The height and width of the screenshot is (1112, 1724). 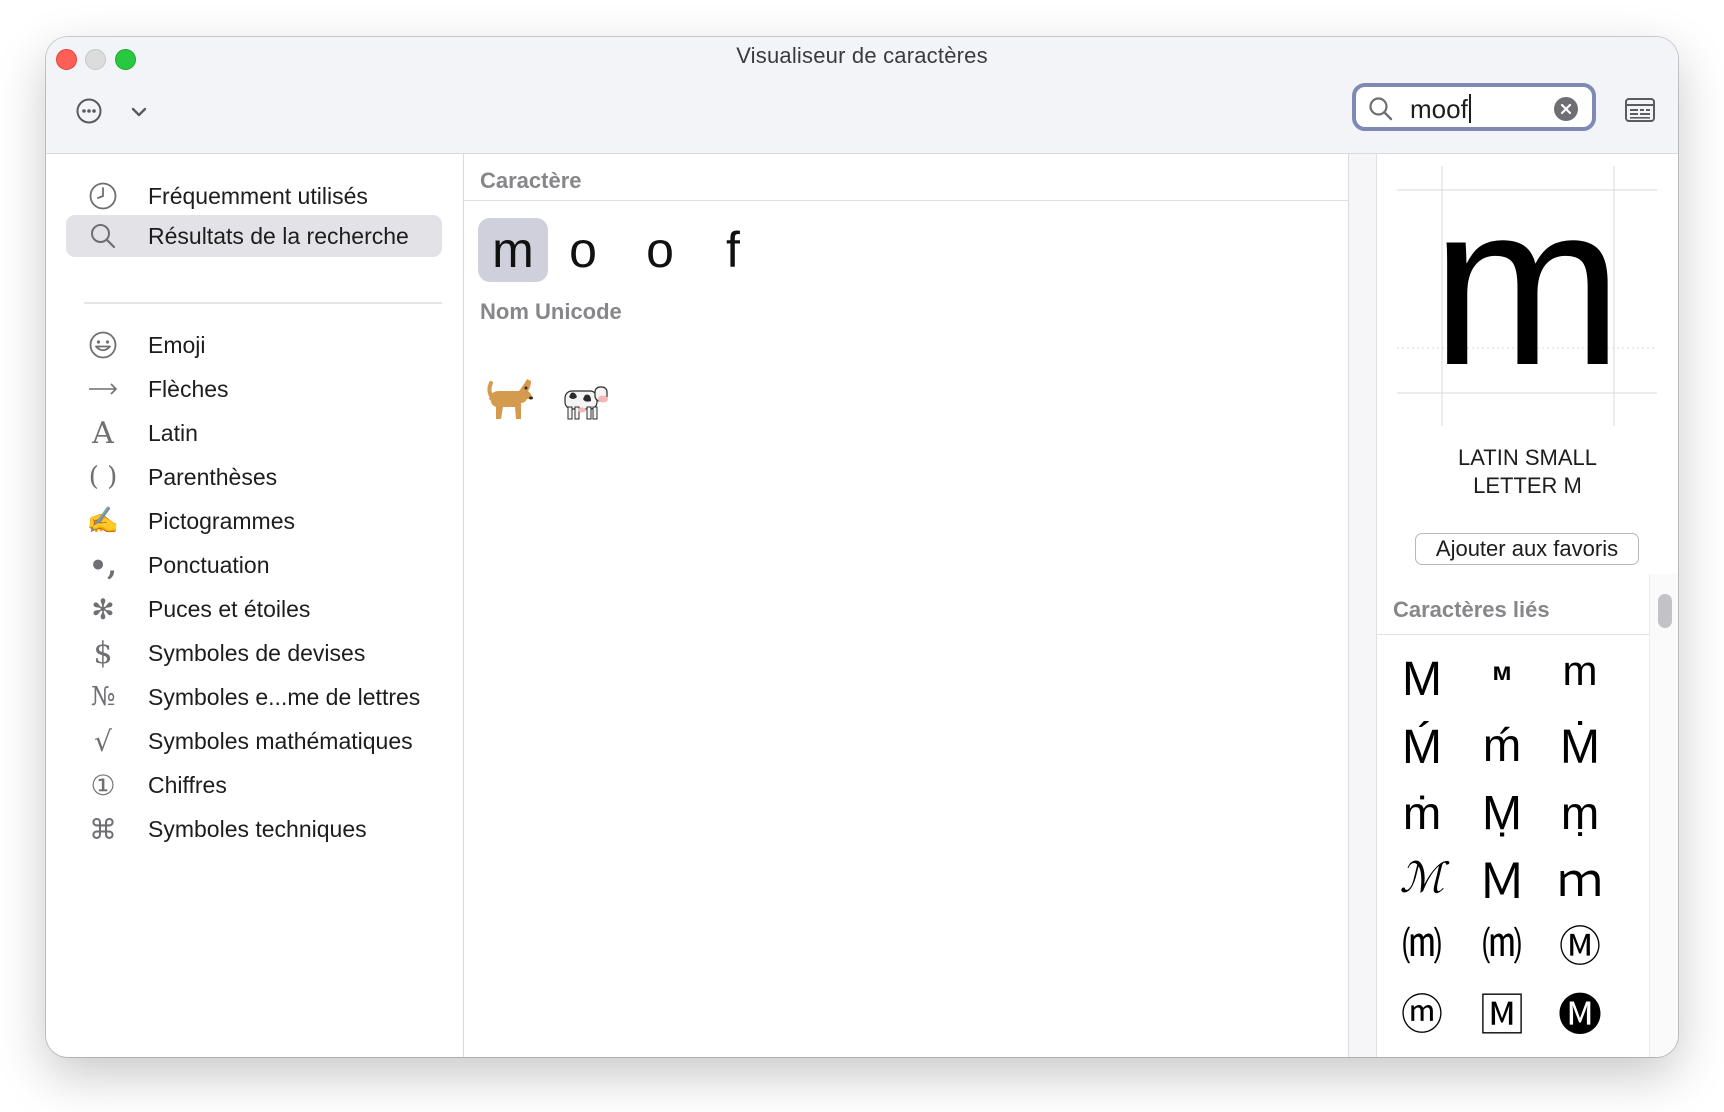 I want to click on unicode-name-section-header: Nom Unicode, so click(x=551, y=311).